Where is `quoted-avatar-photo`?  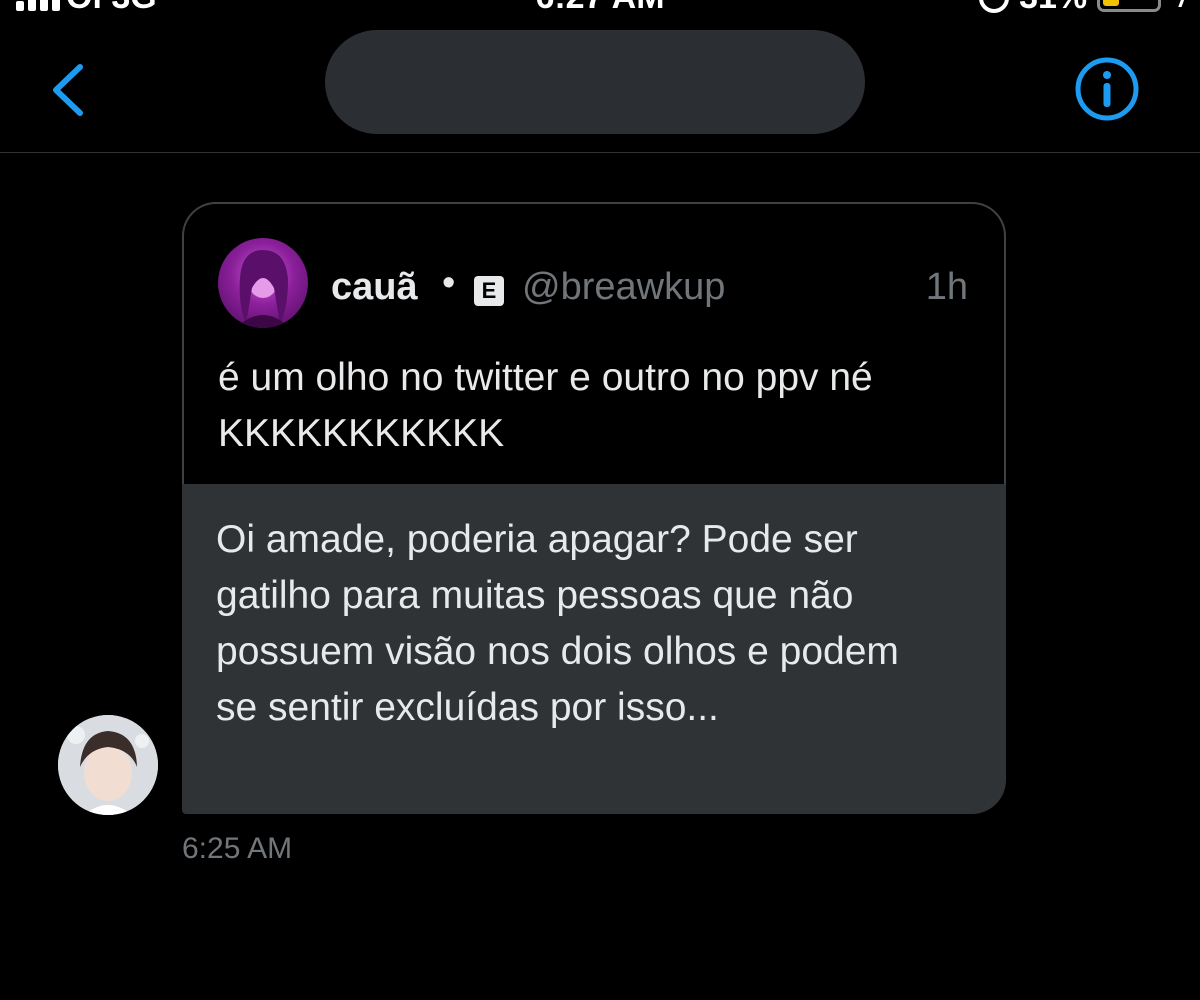 quoted-avatar-photo is located at coordinates (263, 289).